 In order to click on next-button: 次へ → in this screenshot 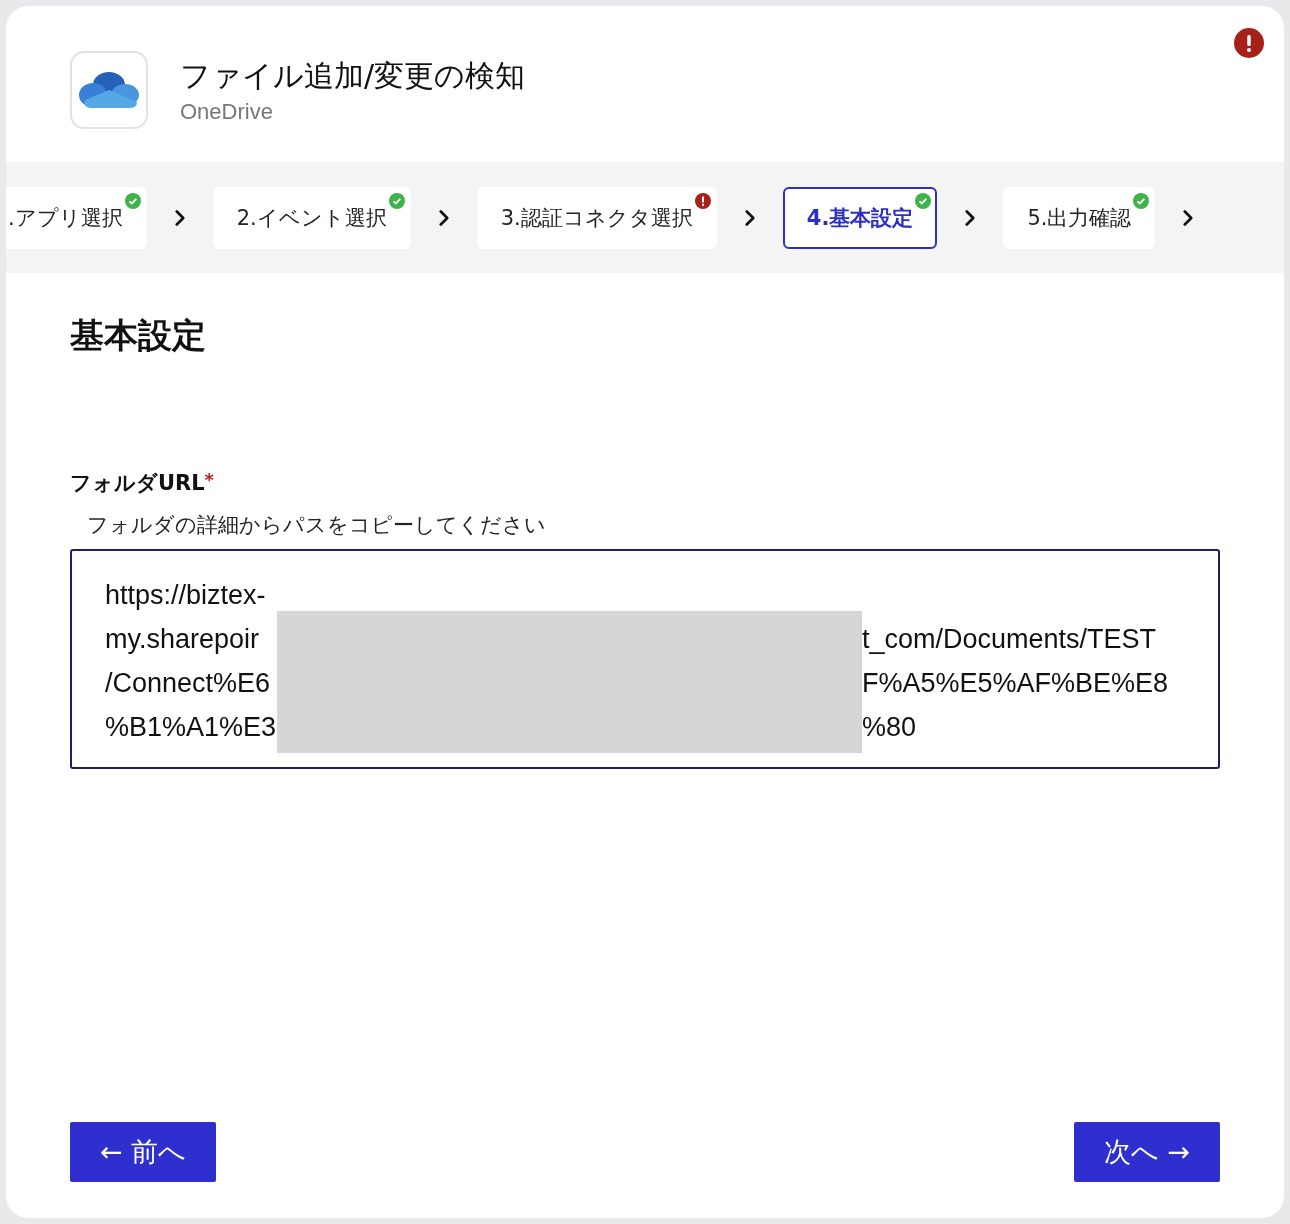, I will do `click(1147, 1152)`.